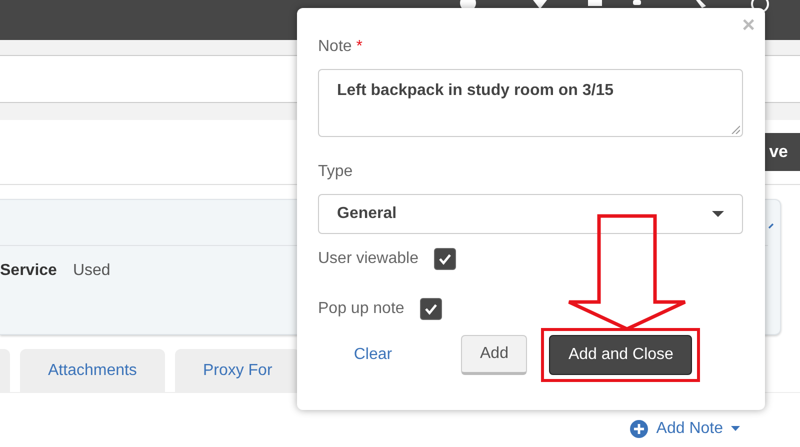 The width and height of the screenshot is (800, 447). I want to click on note-field: Left backpack in study room on 3/15, so click(530, 103).